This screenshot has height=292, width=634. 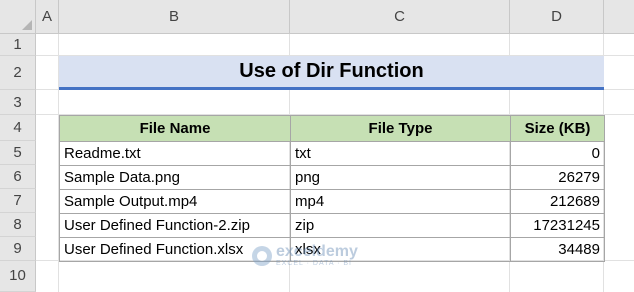 What do you see at coordinates (27, 25) in the screenshot?
I see `select-all-triangle-icon` at bounding box center [27, 25].